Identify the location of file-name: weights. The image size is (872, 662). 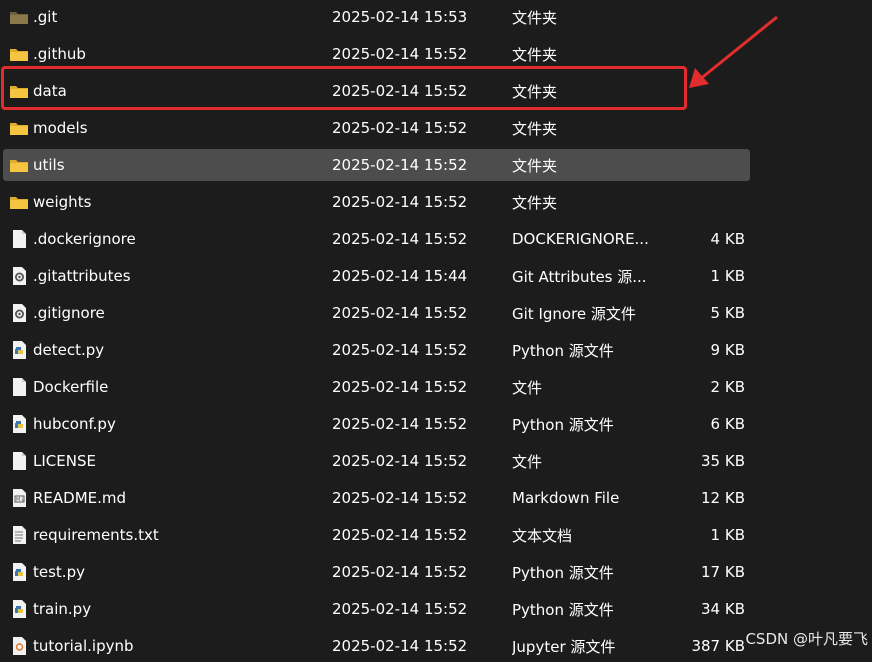
(62, 202).